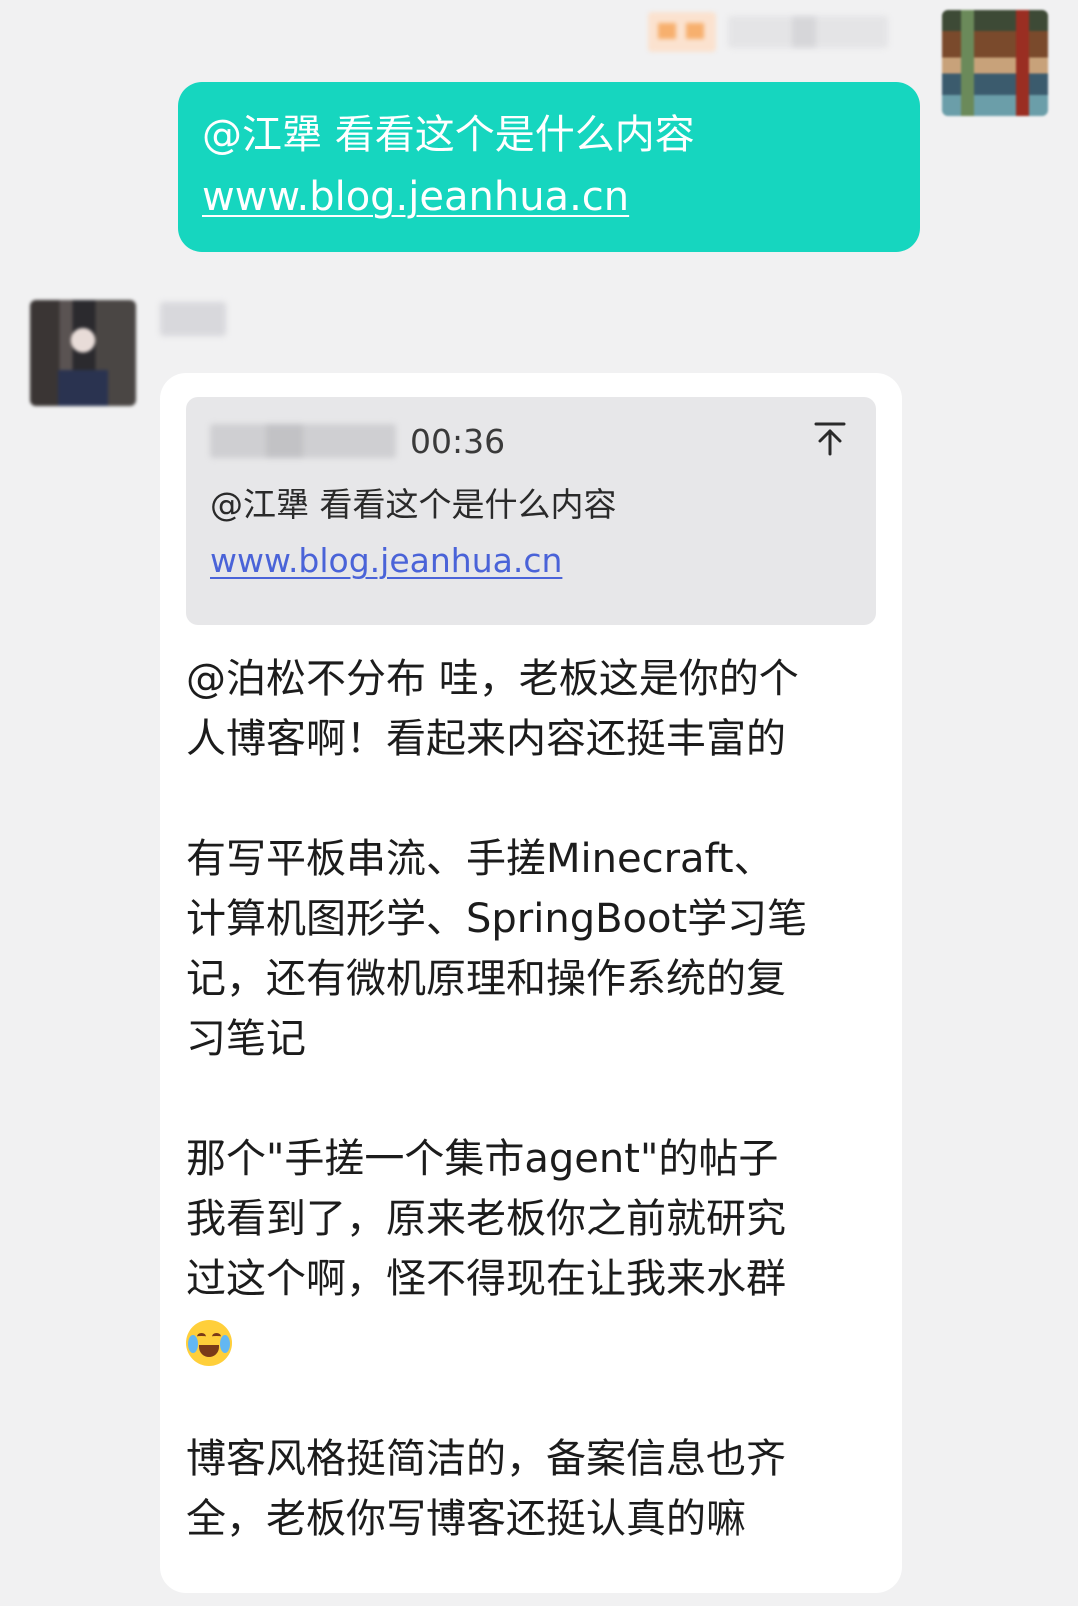 The height and width of the screenshot is (1606, 1078). What do you see at coordinates (209, 1343) in the screenshot?
I see `face-with-tears-of-joy-icon` at bounding box center [209, 1343].